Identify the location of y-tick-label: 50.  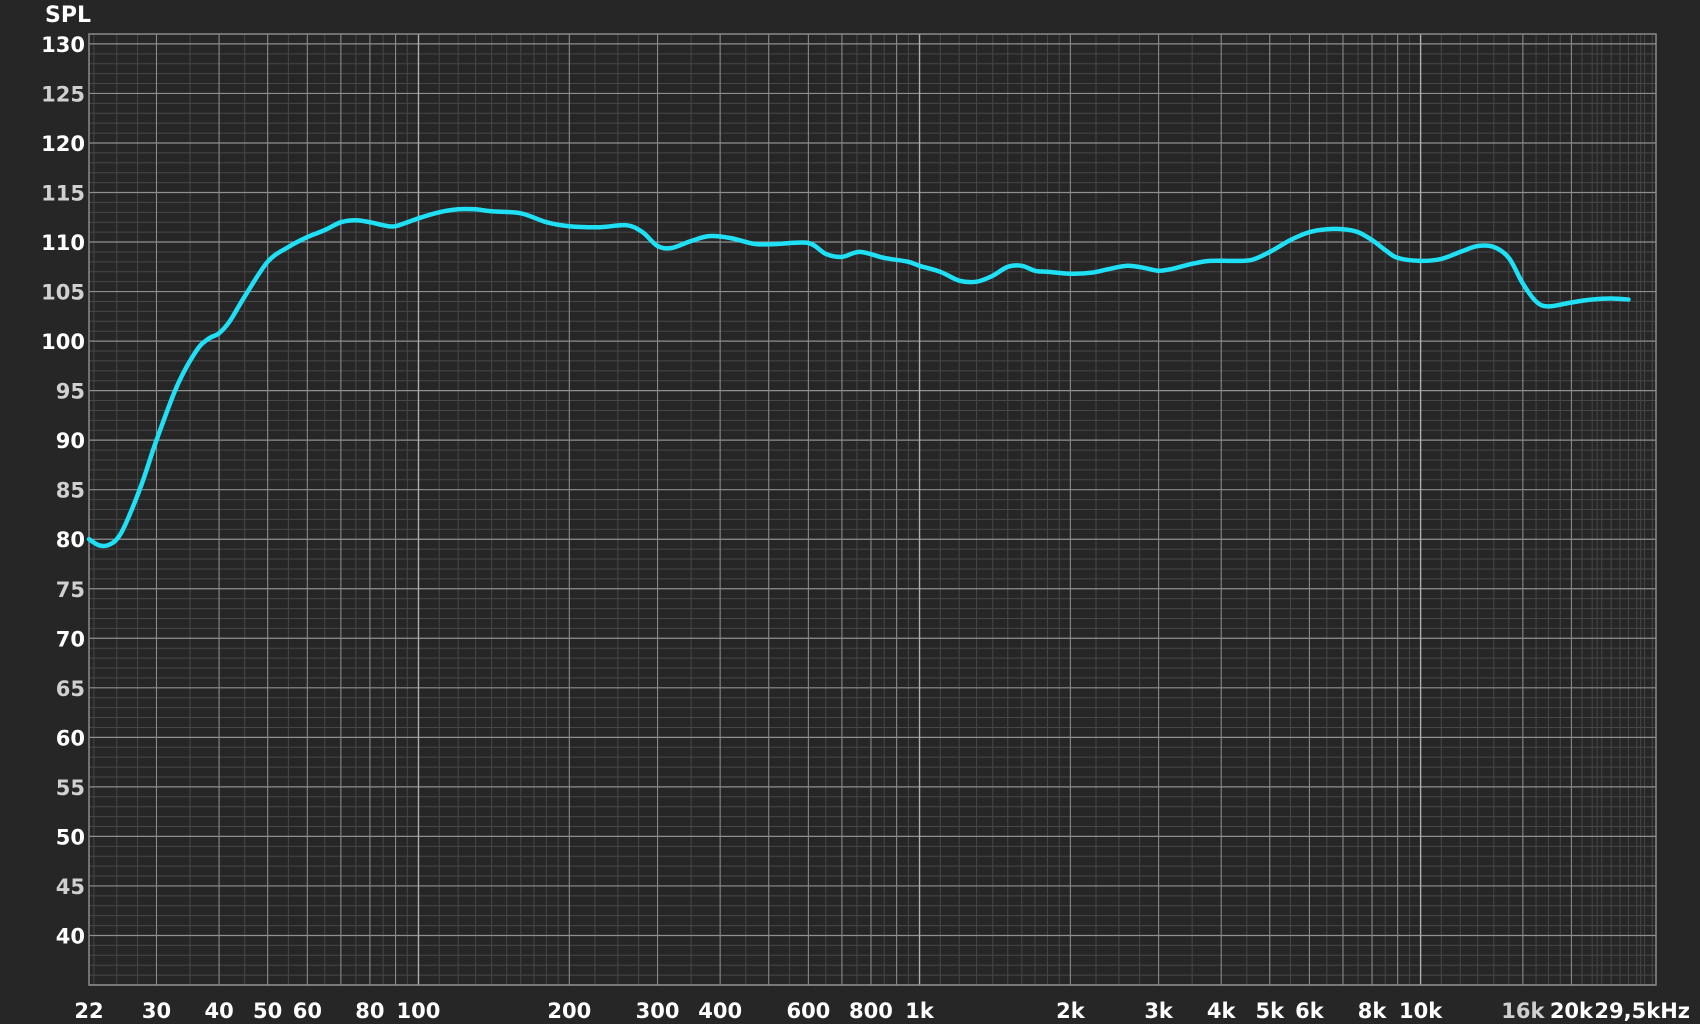
(70, 837).